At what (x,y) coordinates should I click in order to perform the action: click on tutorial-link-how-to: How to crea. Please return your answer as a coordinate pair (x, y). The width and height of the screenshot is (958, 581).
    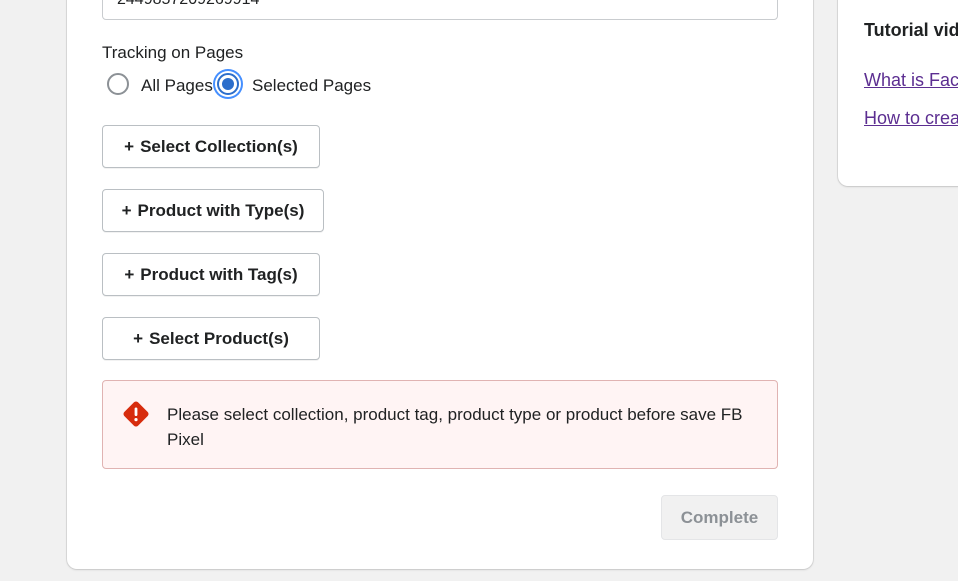
    Looking at the image, I should click on (911, 118).